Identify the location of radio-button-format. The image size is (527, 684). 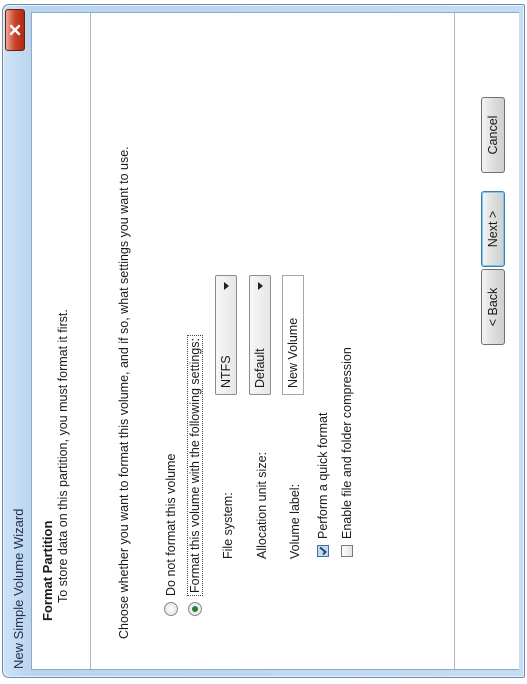
(195, 609).